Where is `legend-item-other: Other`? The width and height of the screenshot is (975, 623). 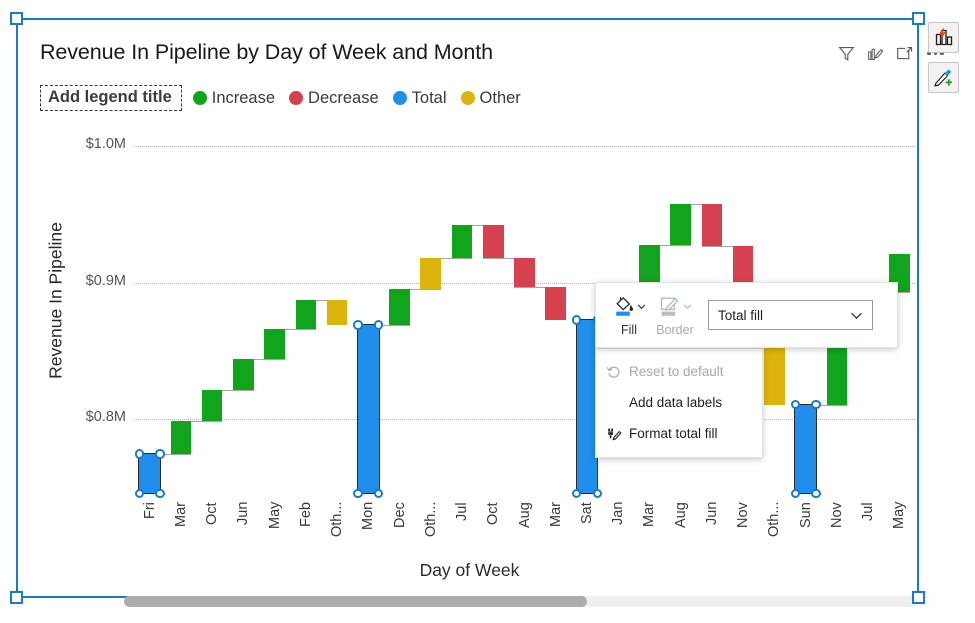 legend-item-other: Other is located at coordinates (490, 98).